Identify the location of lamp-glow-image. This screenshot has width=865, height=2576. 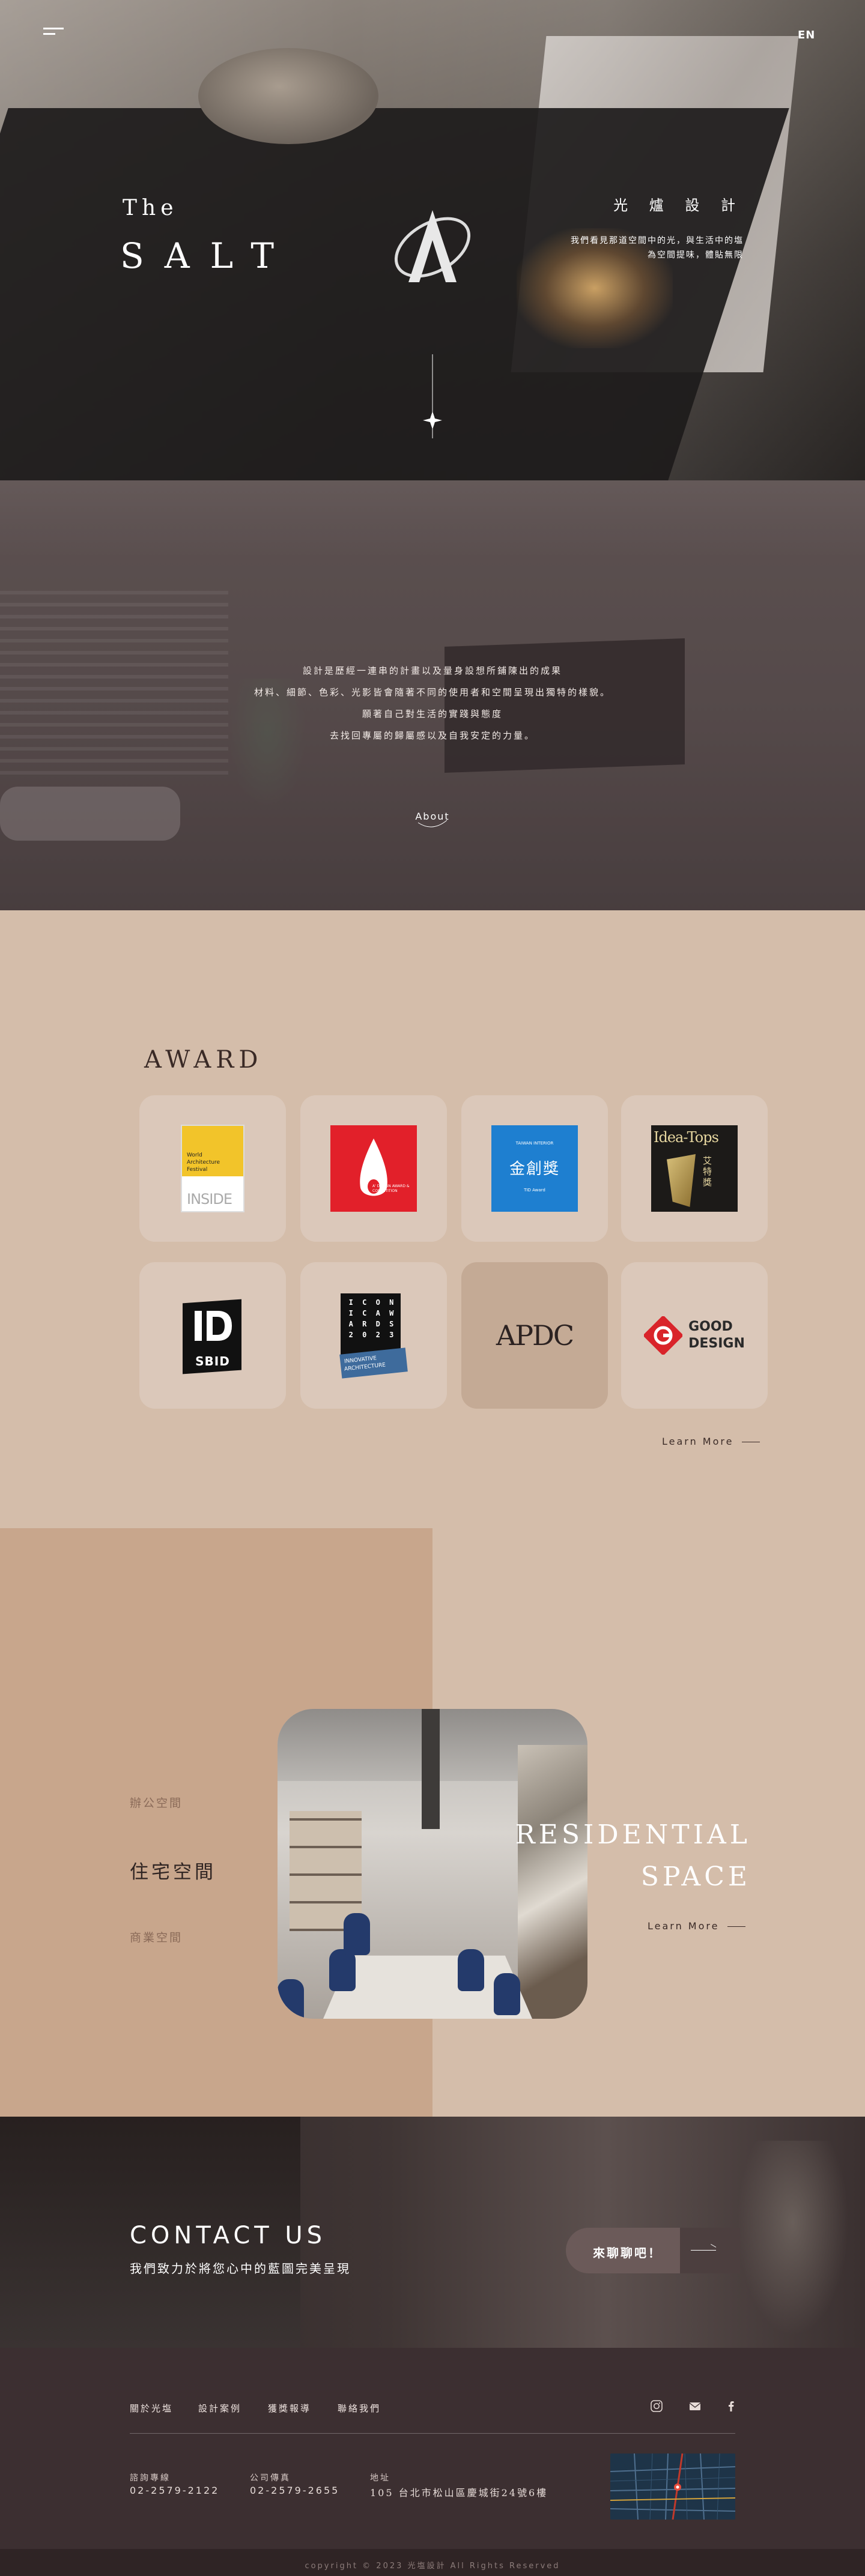
(595, 288).